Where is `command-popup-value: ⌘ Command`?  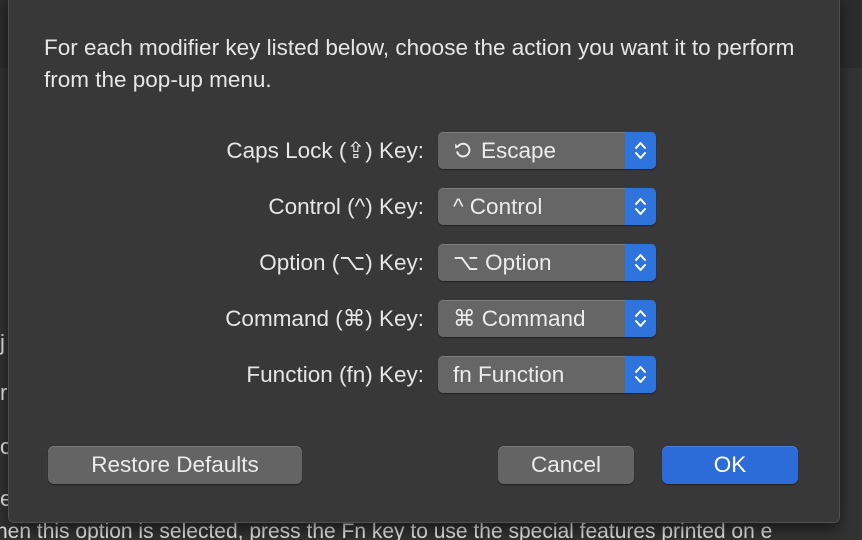 command-popup-value: ⌘ Command is located at coordinates (519, 318).